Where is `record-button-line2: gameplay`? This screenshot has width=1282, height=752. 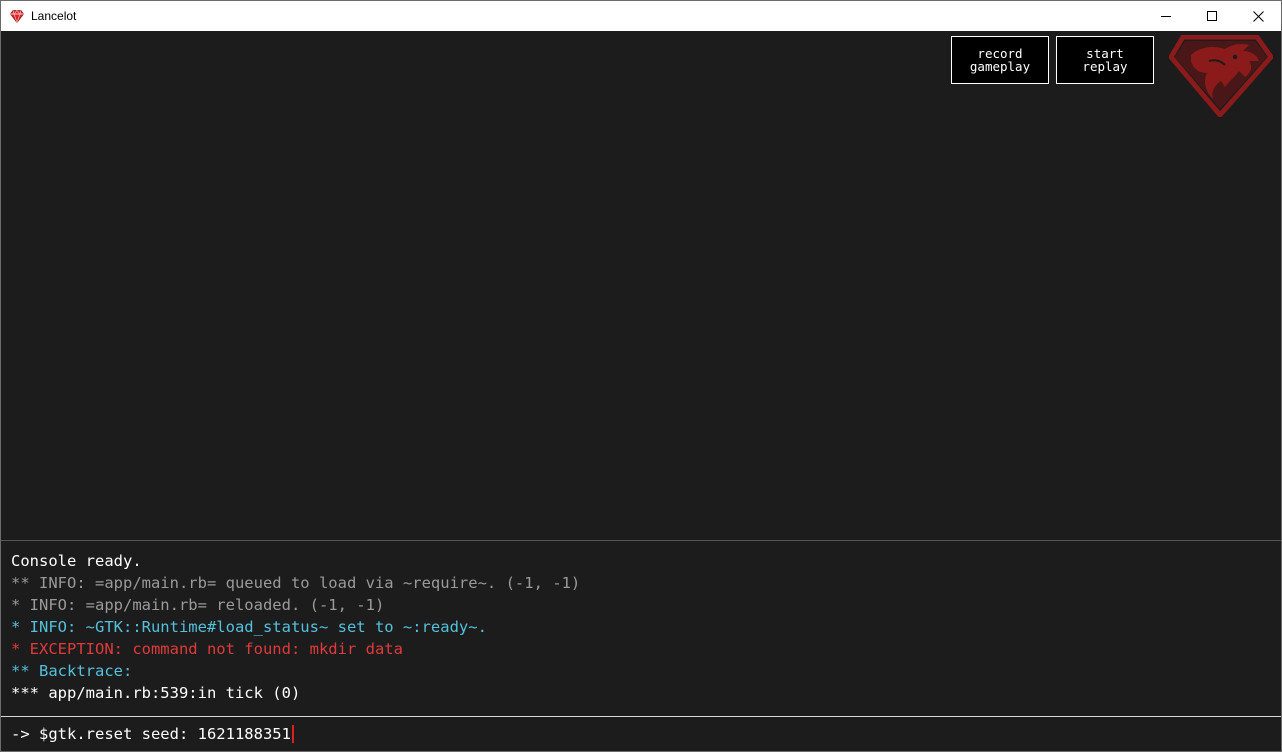 record-button-line2: gameplay is located at coordinates (1000, 66).